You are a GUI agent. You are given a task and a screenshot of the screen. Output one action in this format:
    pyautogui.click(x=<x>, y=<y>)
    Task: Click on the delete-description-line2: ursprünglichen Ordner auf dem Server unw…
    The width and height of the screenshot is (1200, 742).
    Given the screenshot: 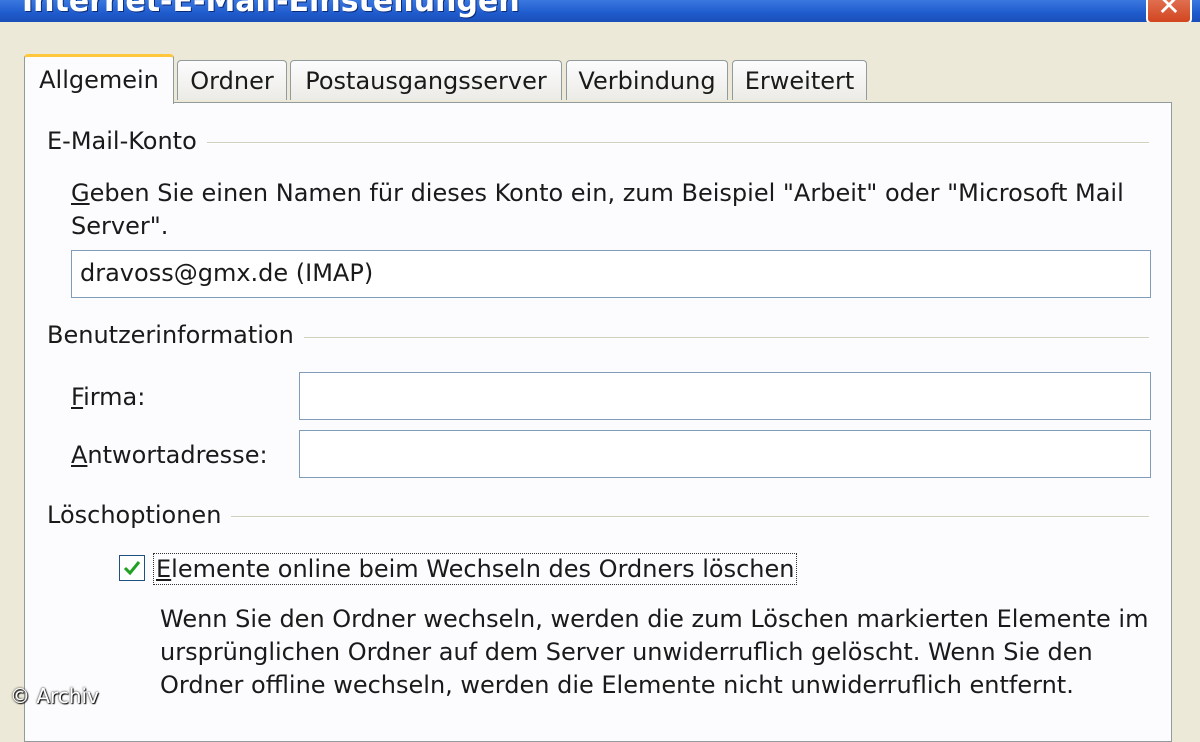 What is the action you would take?
    pyautogui.click(x=626, y=652)
    